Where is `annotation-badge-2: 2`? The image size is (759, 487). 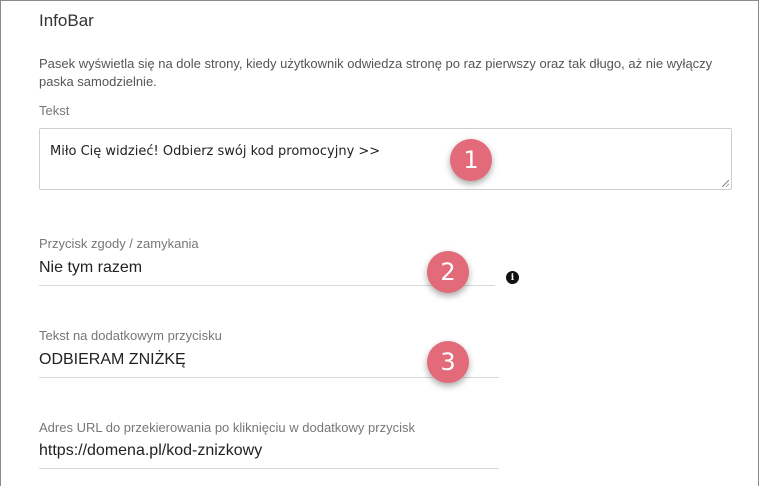
annotation-badge-2: 2 is located at coordinates (448, 272).